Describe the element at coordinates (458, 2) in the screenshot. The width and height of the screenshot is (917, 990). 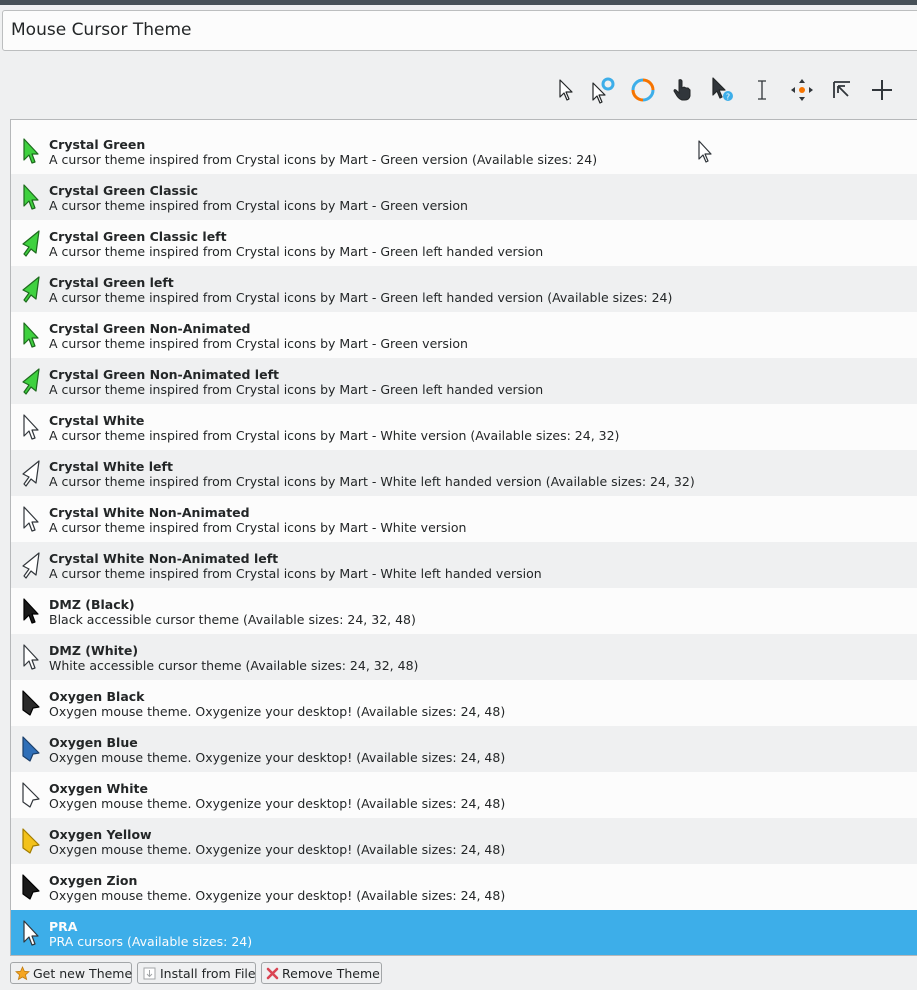
I see `window-top-edge` at that location.